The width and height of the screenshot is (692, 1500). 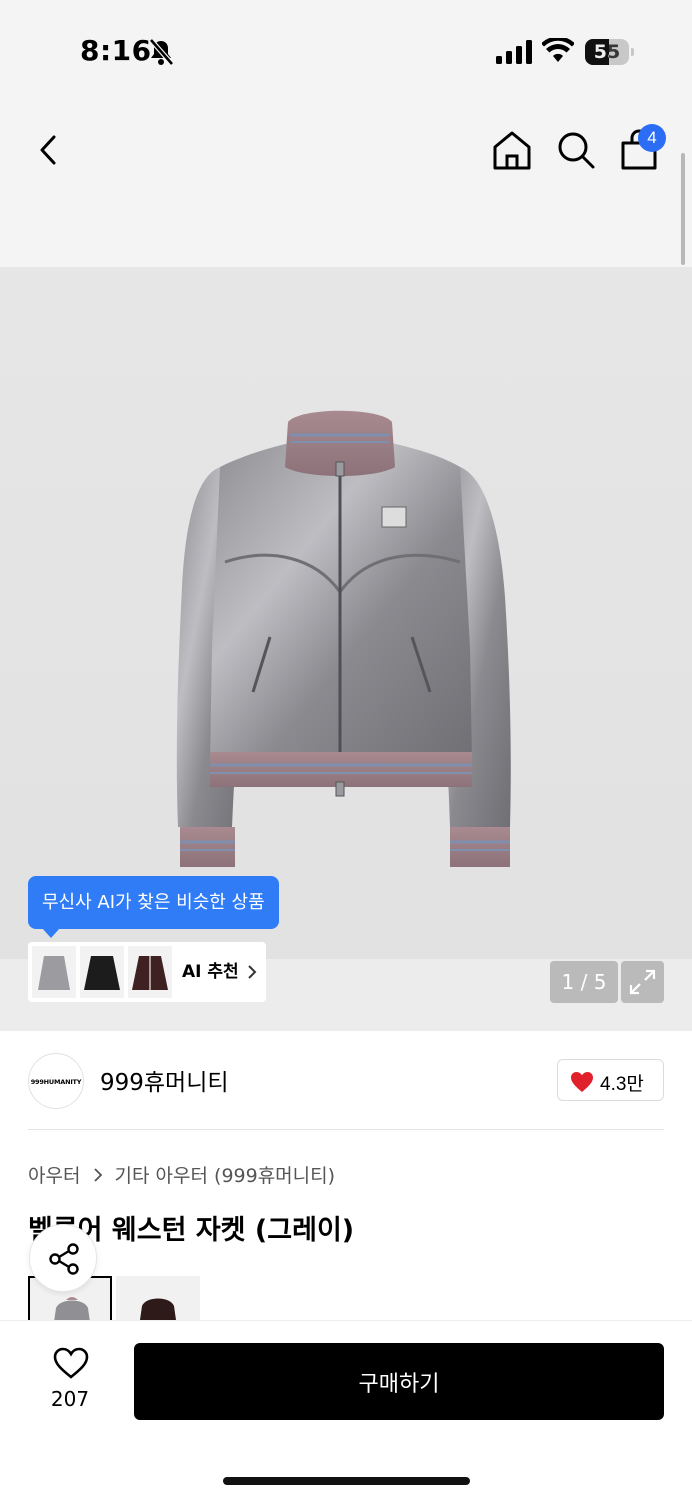 I want to click on breadcrumb: 아우터 기타 아우터 (999휴머니티), so click(x=181, y=1174).